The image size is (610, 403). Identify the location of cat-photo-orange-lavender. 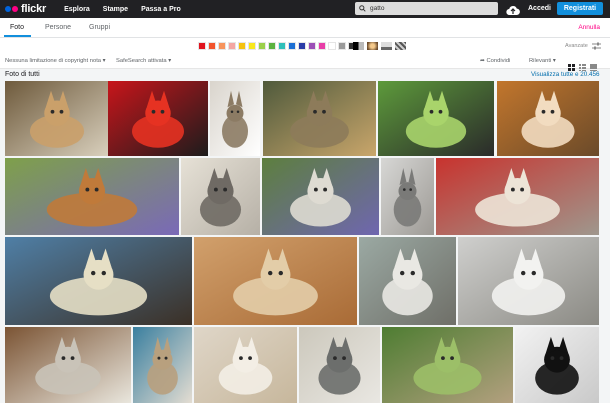
(92, 196).